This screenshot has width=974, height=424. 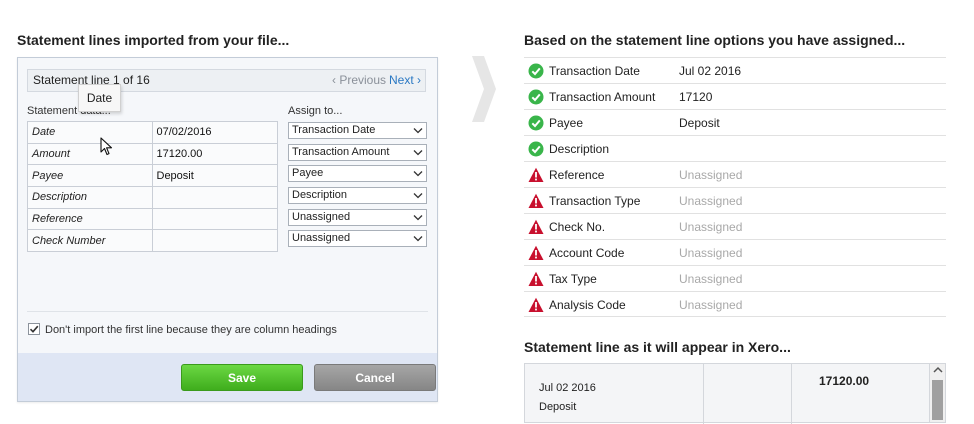 I want to click on preview-date: Jul 02 2016, so click(x=567, y=388).